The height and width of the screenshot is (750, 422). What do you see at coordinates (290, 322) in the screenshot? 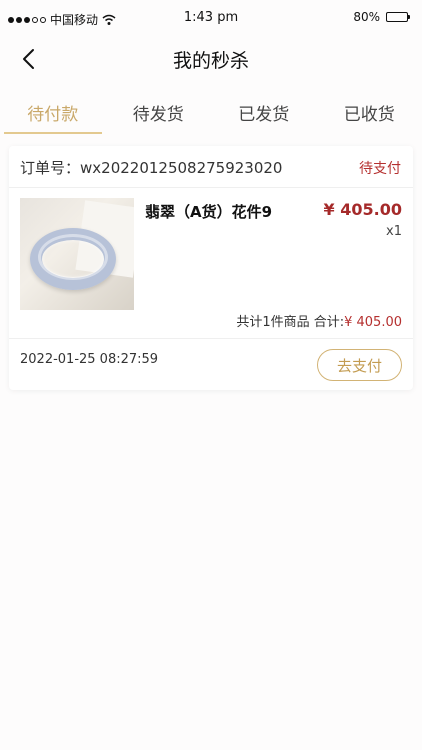
I see `summary-label: 共计1件商品 合计:` at bounding box center [290, 322].